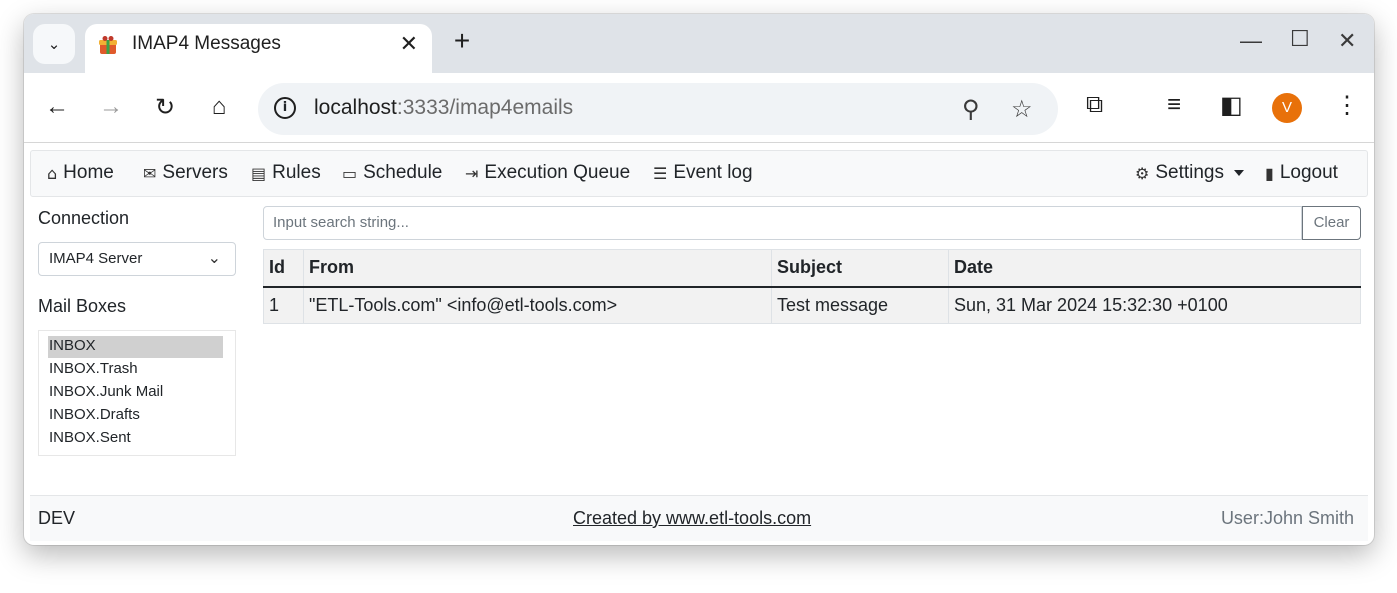 Image resolution: width=1397 pixels, height=593 pixels. I want to click on nav-execution-queue: ⇥ Execution Queue, so click(547, 173).